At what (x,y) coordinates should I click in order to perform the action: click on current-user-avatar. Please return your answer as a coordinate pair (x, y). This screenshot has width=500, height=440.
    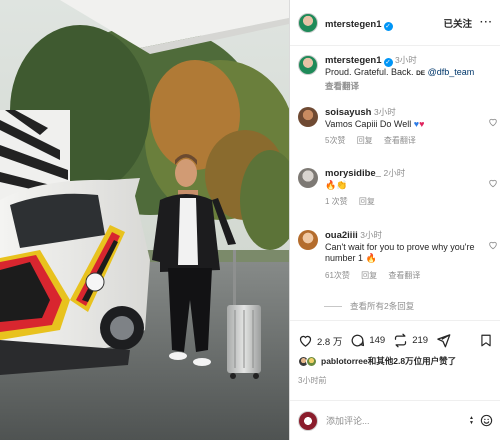
    Looking at the image, I should click on (308, 420).